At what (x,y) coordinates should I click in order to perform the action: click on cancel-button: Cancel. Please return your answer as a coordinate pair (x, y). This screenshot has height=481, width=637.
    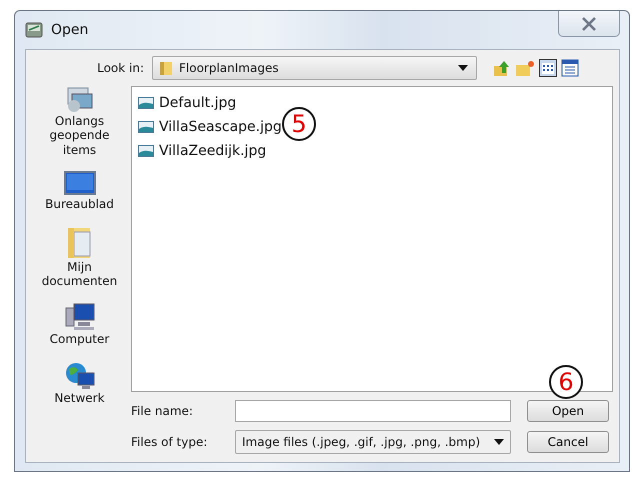
    Looking at the image, I should click on (568, 442).